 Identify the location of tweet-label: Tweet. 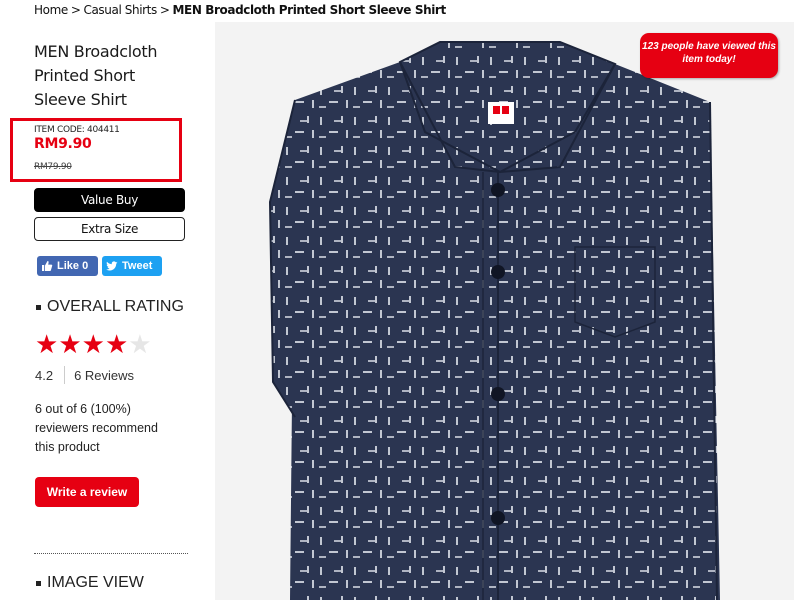
(137, 266).